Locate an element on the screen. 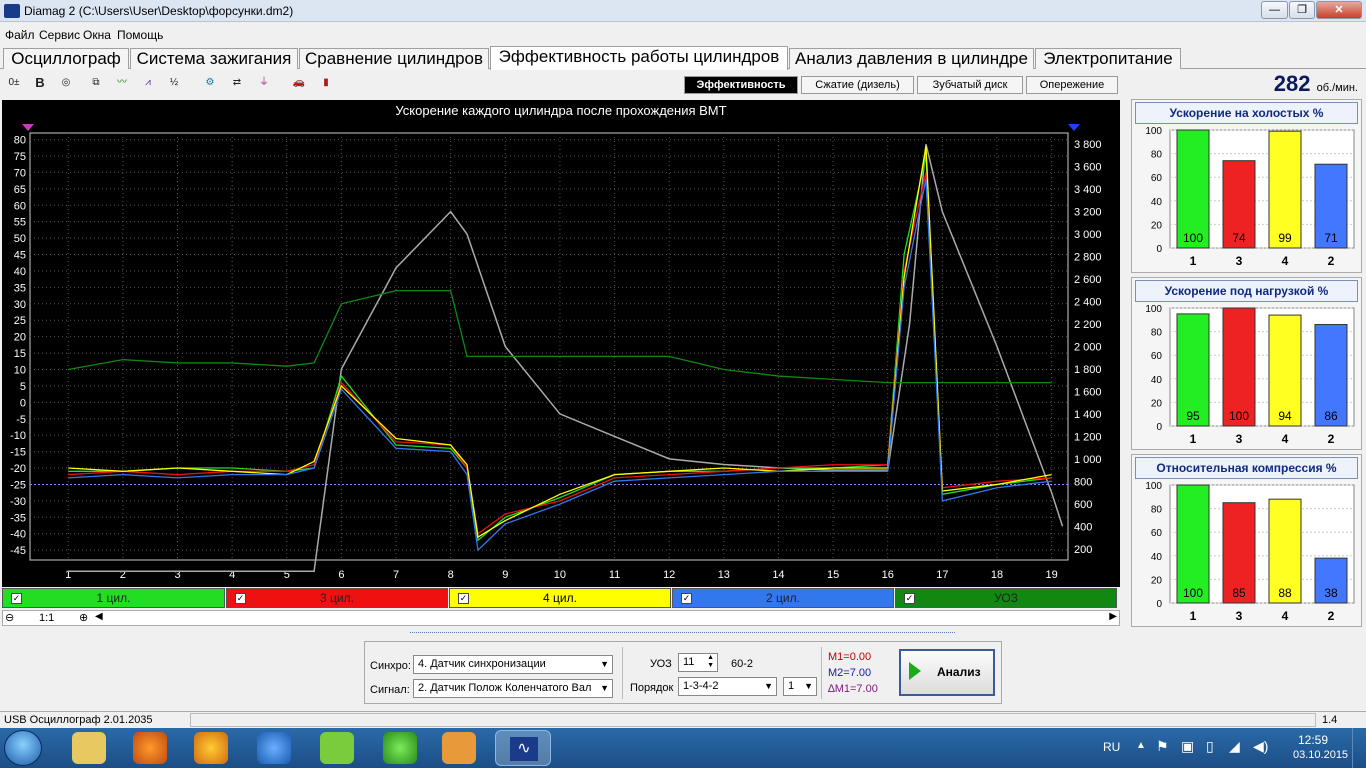  x-tick-label: 11 is located at coordinates (614, 575).